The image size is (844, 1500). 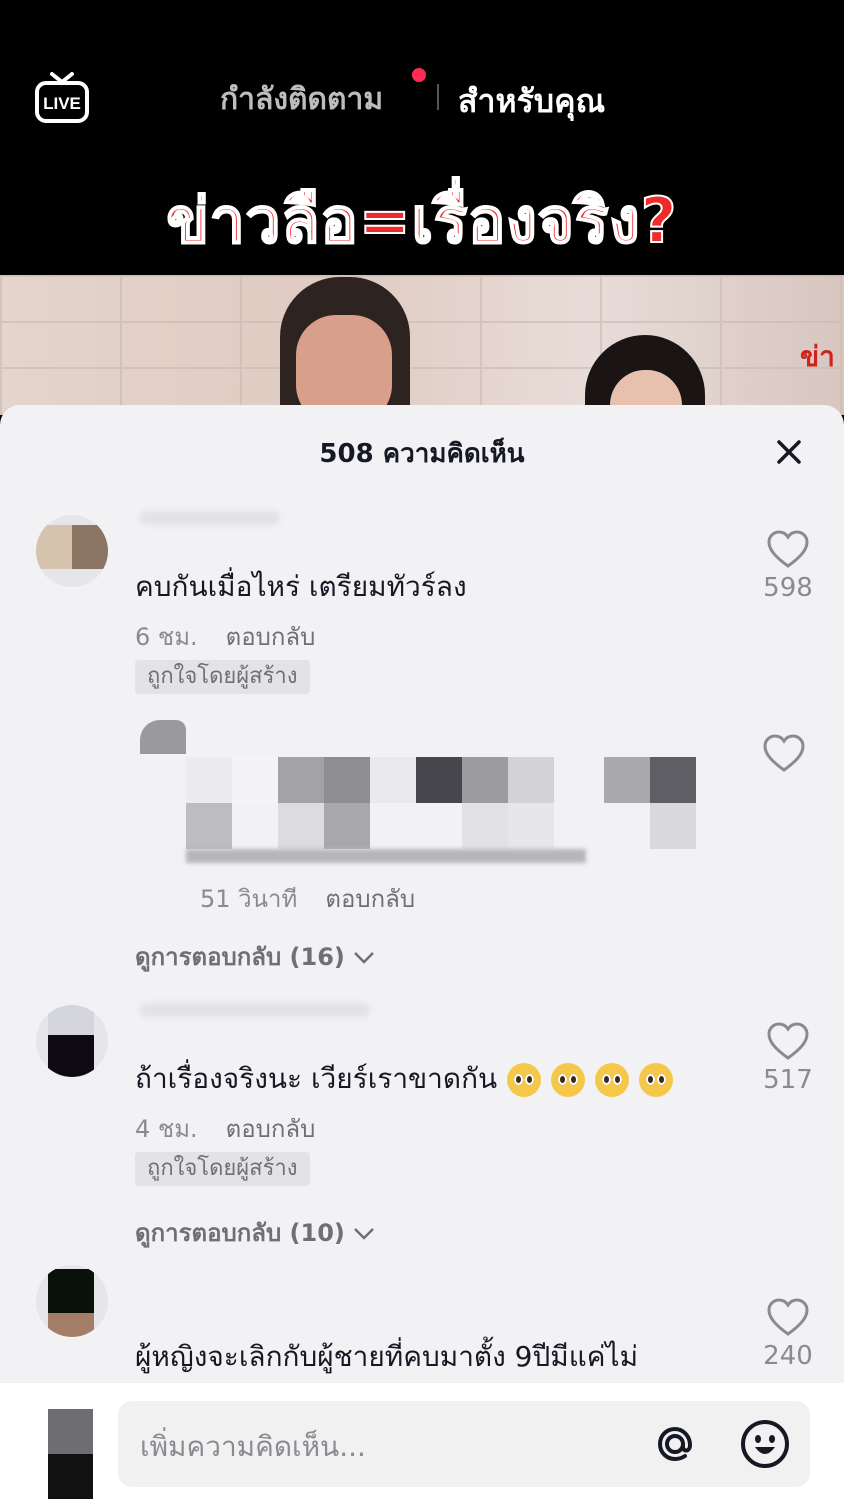 I want to click on comment-time: 4 ชม., so click(x=166, y=1129).